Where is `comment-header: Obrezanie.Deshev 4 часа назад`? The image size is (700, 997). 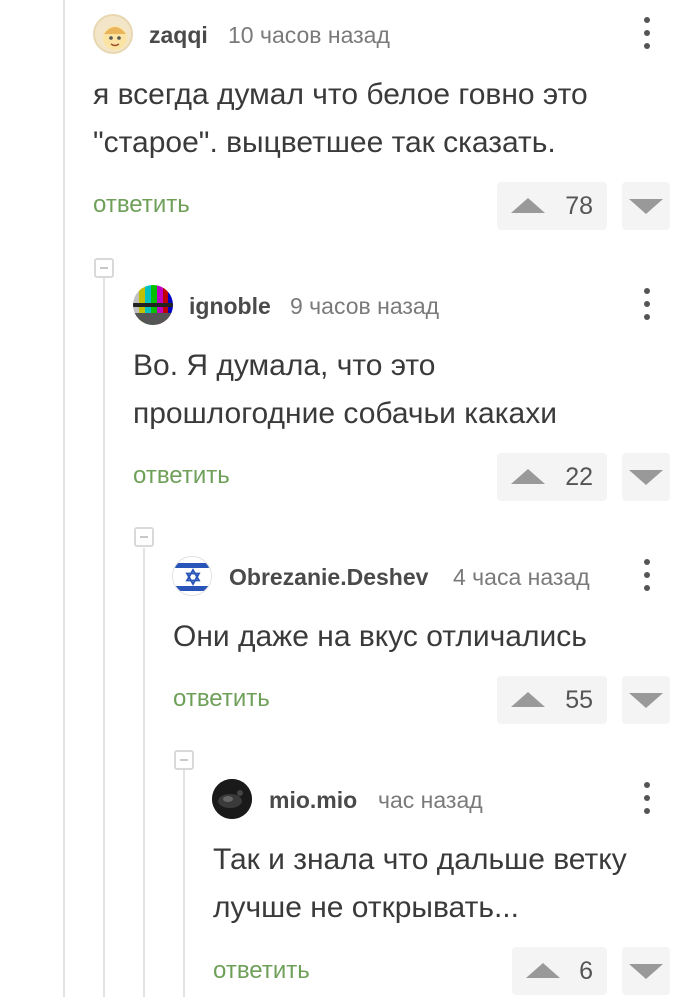
comment-header: Obrezanie.Deshev 4 часа назад is located at coordinates (350, 576).